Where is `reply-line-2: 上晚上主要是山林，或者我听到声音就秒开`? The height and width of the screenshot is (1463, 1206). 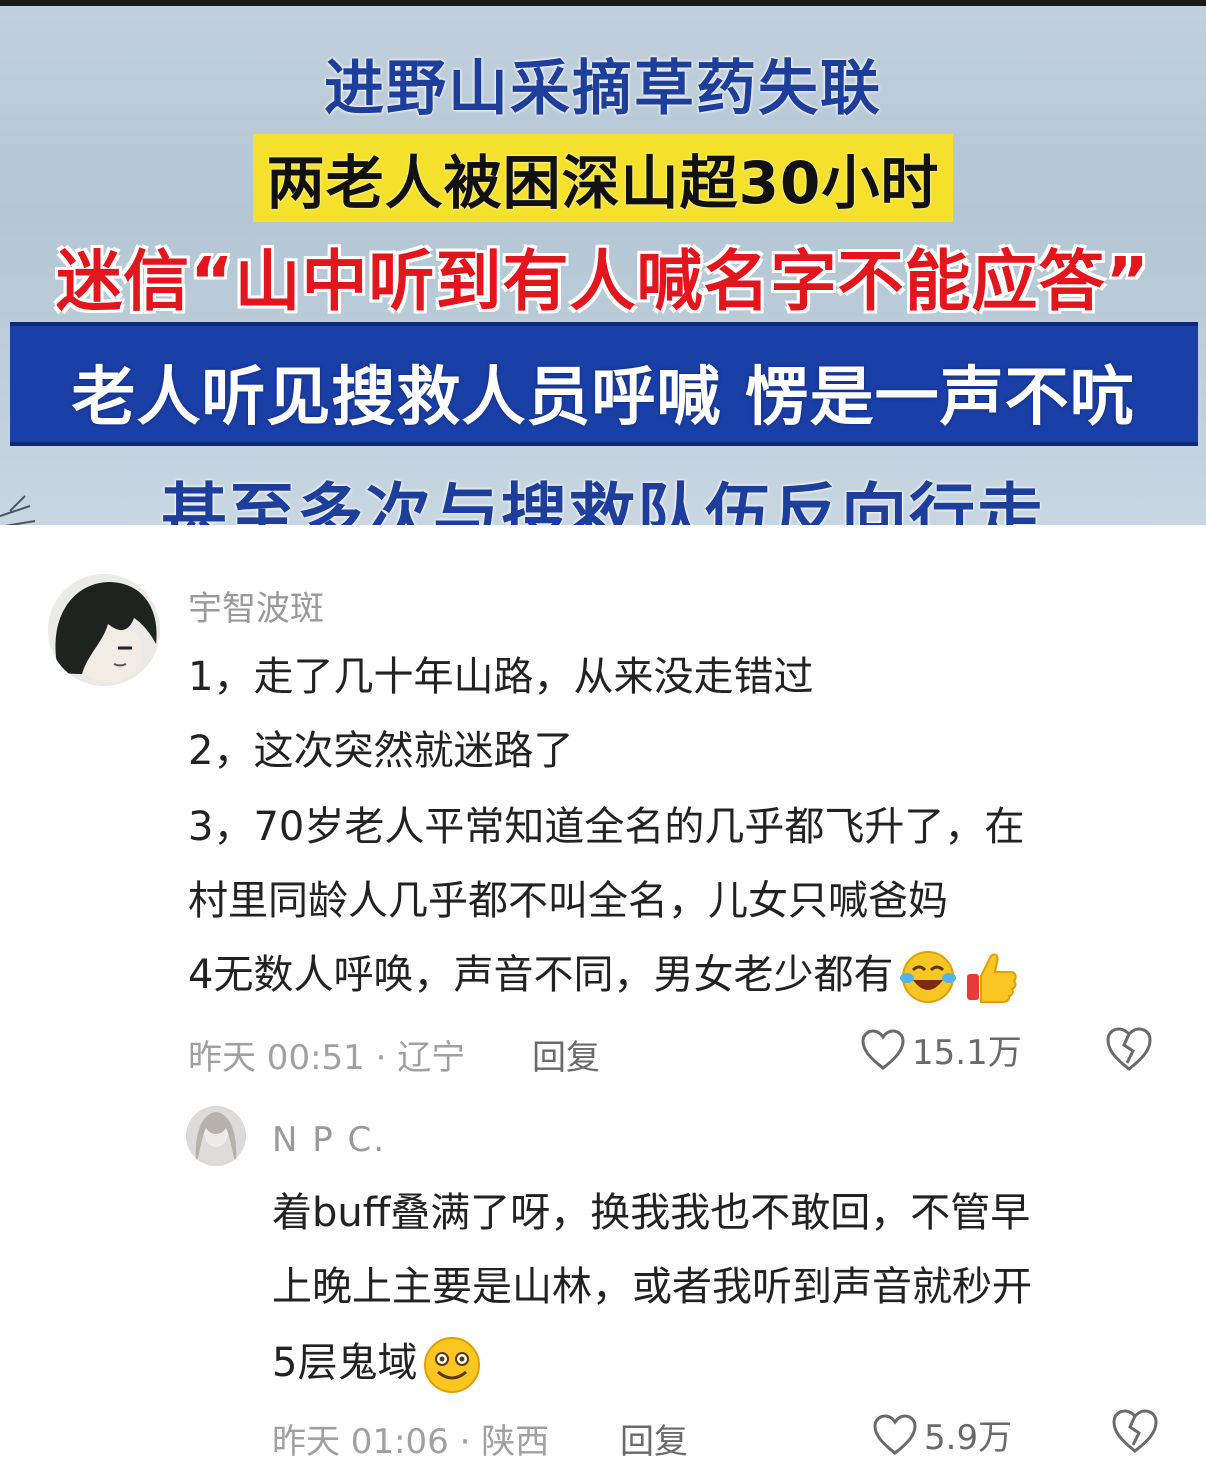
reply-line-2: 上晚上主要是山林，或者我听到声音就秒开 is located at coordinates (652, 1287).